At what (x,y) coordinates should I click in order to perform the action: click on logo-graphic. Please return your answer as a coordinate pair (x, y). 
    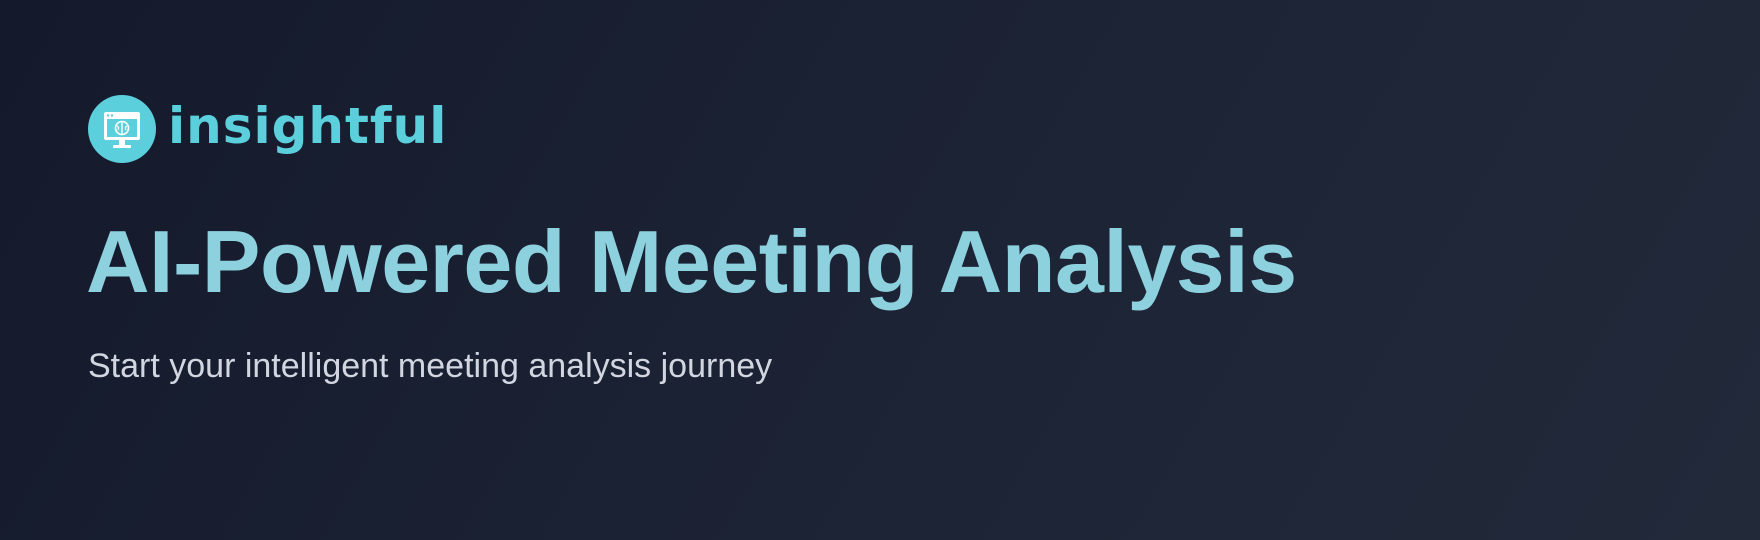
    Looking at the image, I should click on (122, 129).